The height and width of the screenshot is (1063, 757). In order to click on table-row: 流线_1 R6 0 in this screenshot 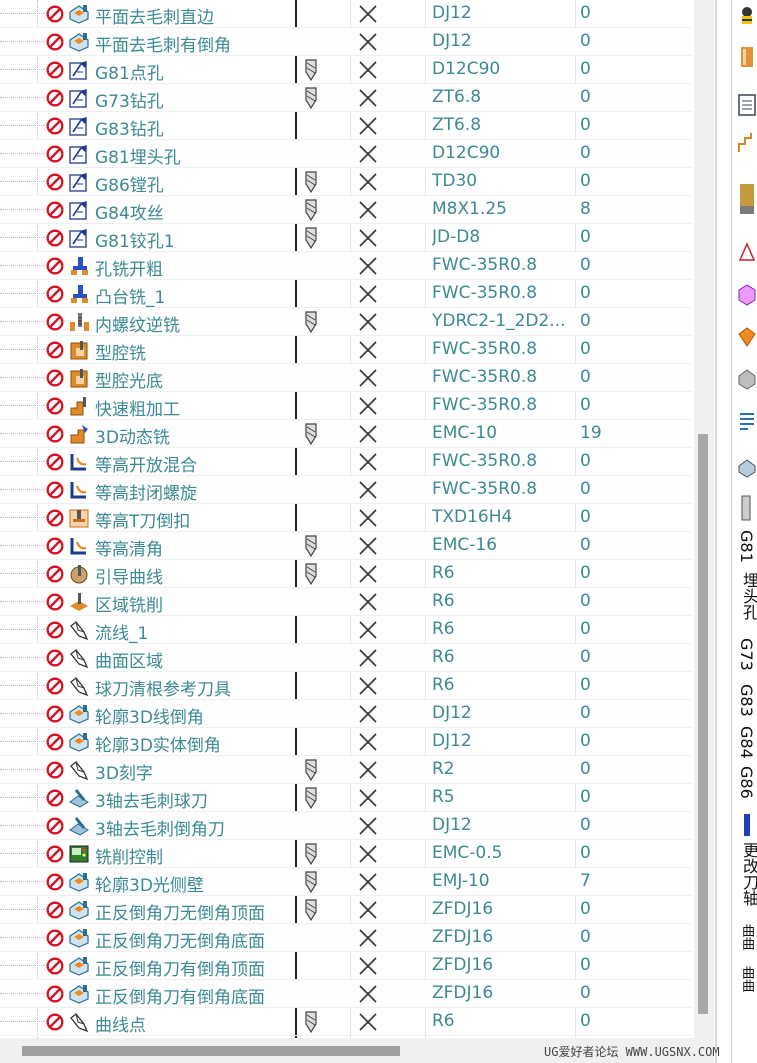, I will do `click(346, 630)`.